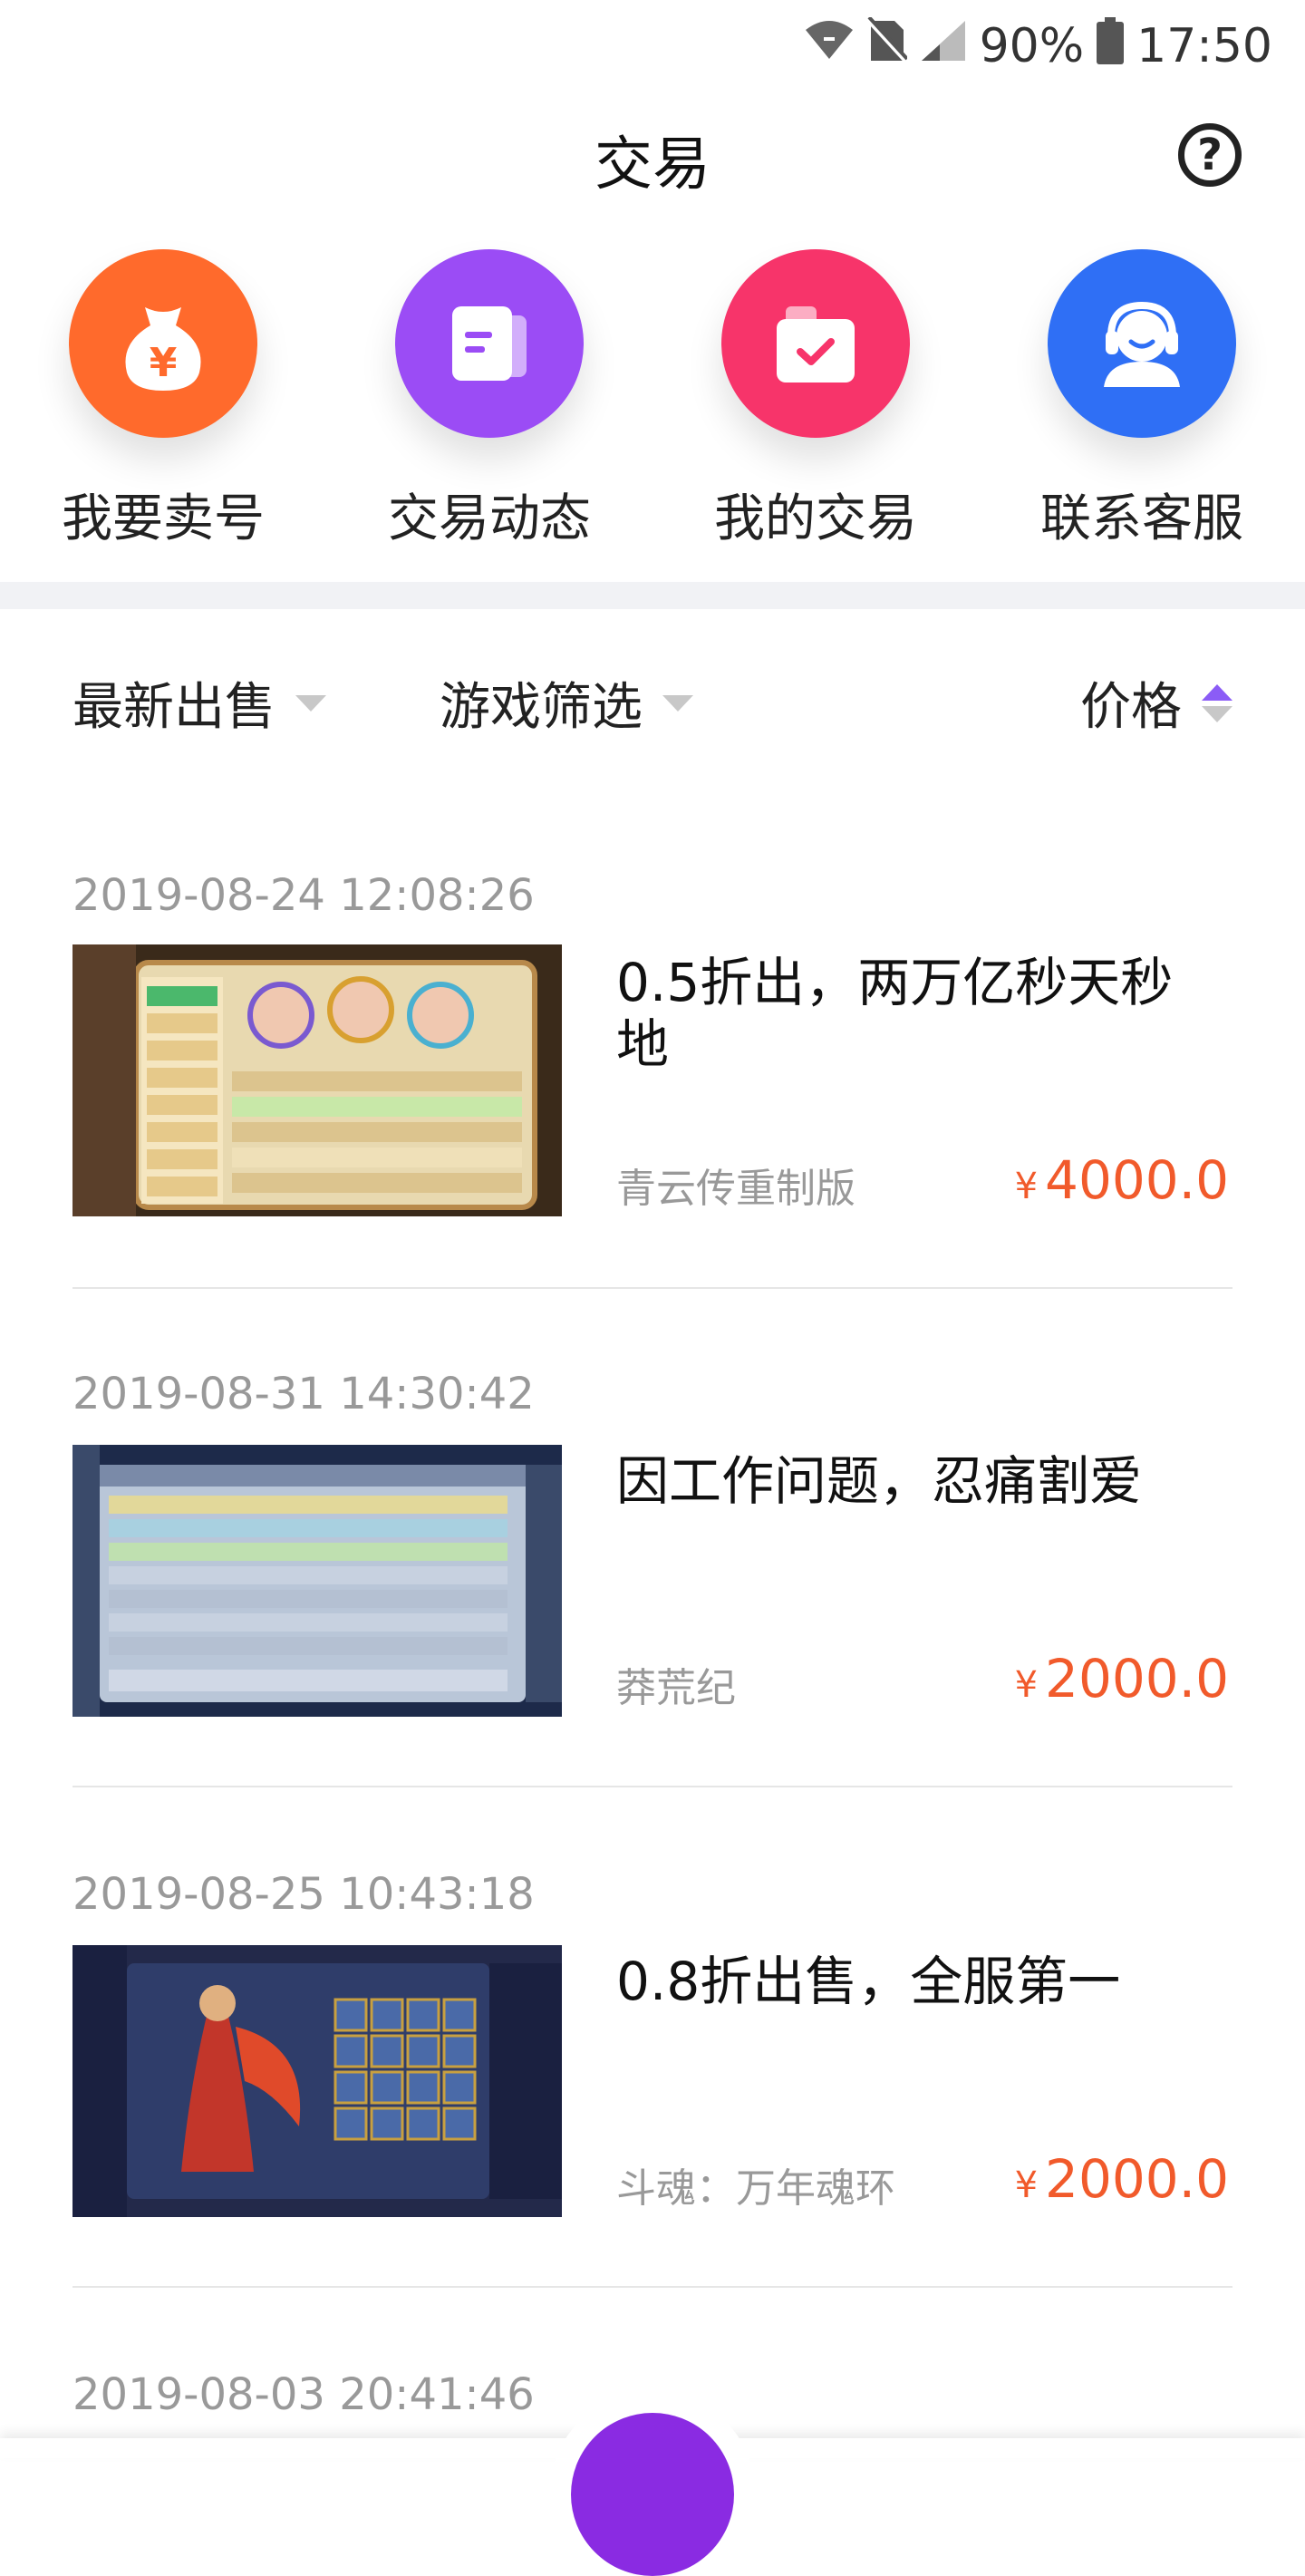  What do you see at coordinates (1137, 1180) in the screenshot?
I see `price-value: 4000.0` at bounding box center [1137, 1180].